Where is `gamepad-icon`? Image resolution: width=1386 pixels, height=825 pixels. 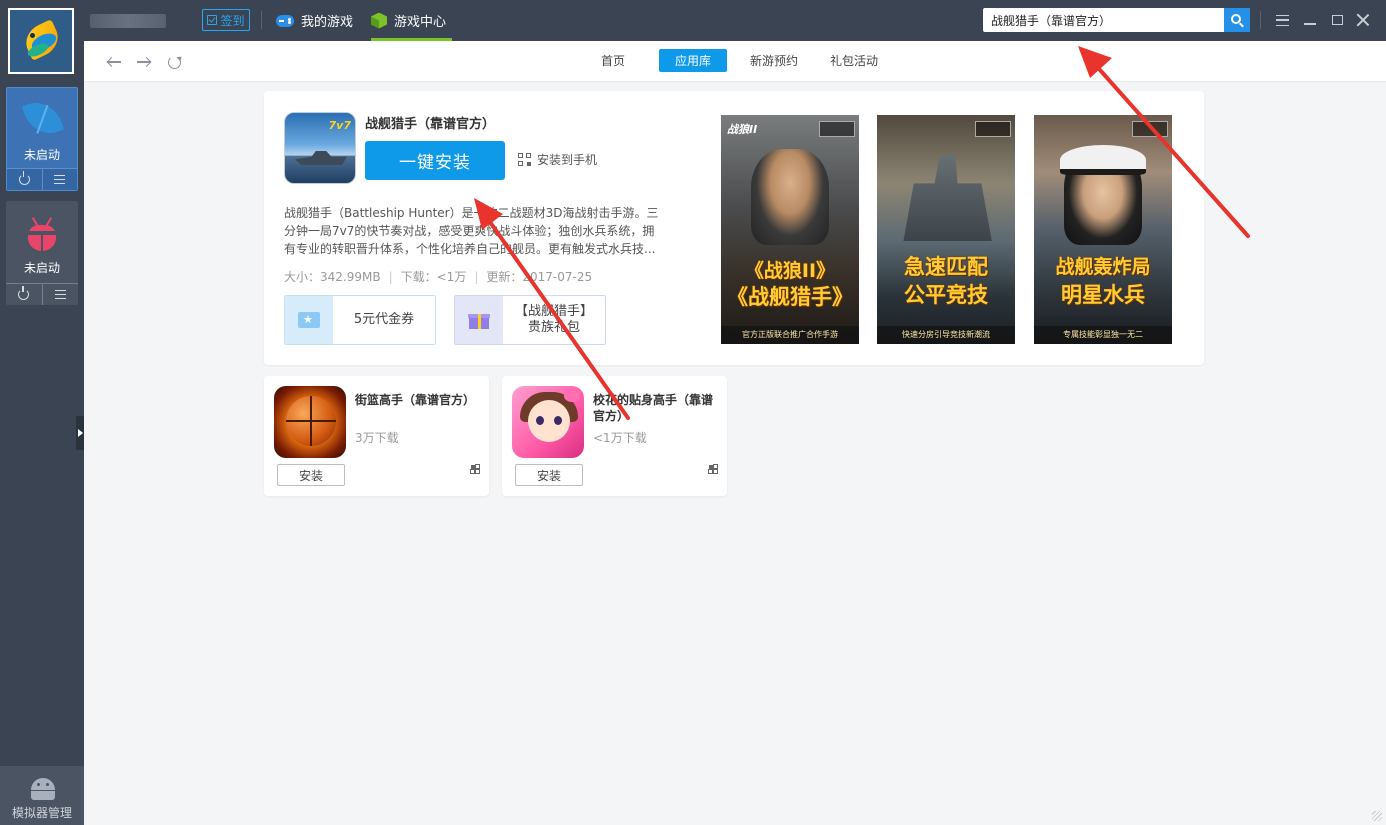 gamepad-icon is located at coordinates (285, 20).